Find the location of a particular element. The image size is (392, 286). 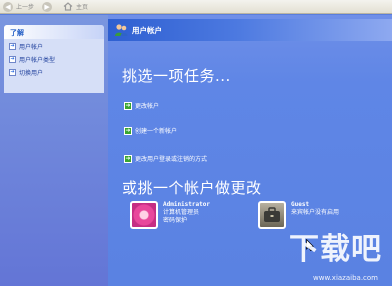

forward-button: ▶ is located at coordinates (48, 6).